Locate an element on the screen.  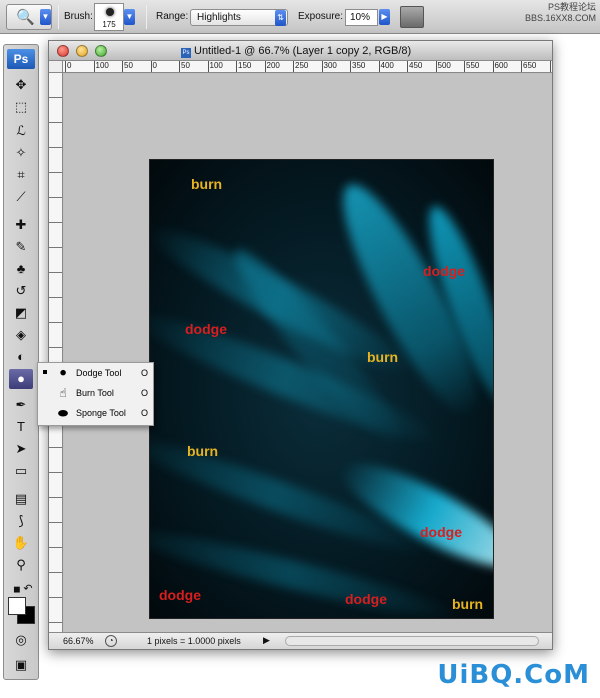
ruler-tick-label: 350 is located at coordinates (357, 66).